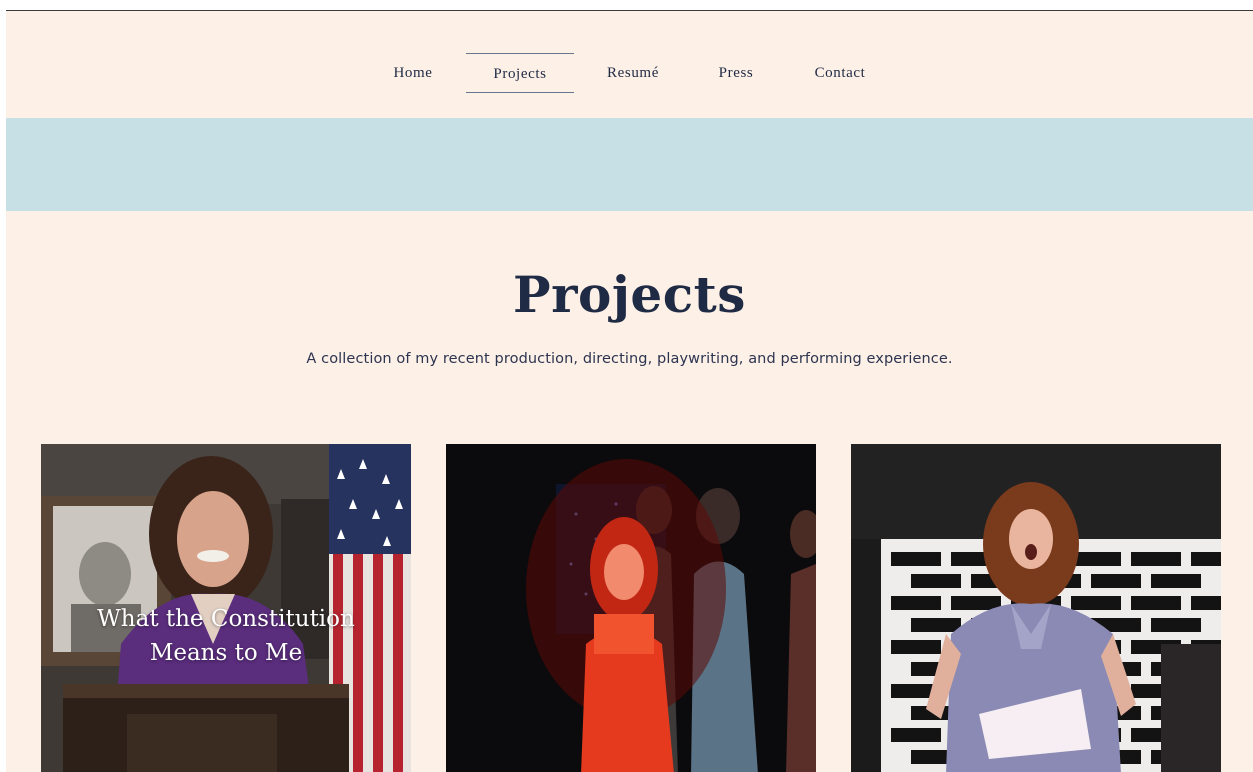  I want to click on singer-in-red-light-photo, so click(631, 608).